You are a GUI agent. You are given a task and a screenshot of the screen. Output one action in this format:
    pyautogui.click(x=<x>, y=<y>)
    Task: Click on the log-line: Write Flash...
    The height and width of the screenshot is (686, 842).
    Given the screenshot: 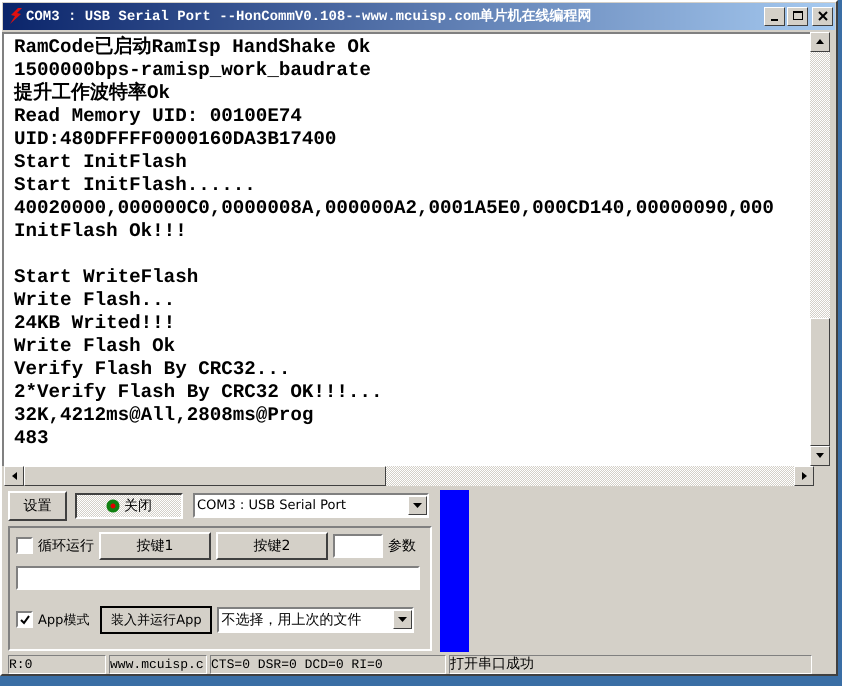 What is the action you would take?
    pyautogui.click(x=95, y=300)
    